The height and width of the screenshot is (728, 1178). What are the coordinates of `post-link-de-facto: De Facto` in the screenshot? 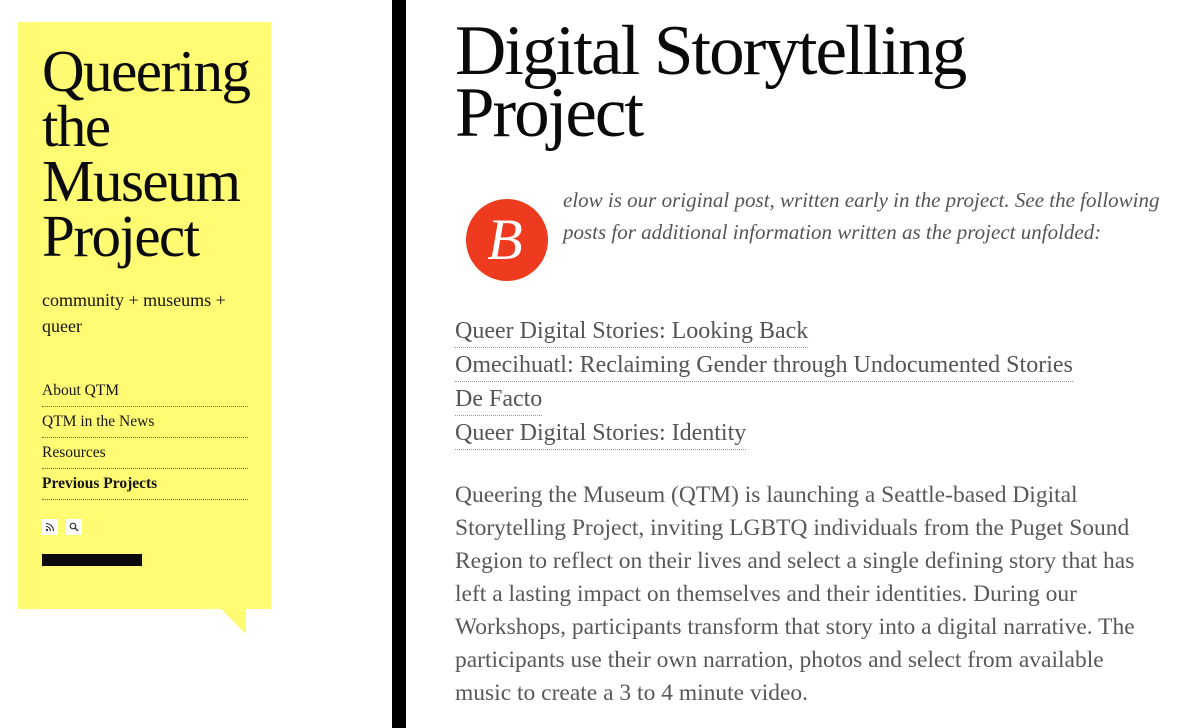 It's located at (499, 399).